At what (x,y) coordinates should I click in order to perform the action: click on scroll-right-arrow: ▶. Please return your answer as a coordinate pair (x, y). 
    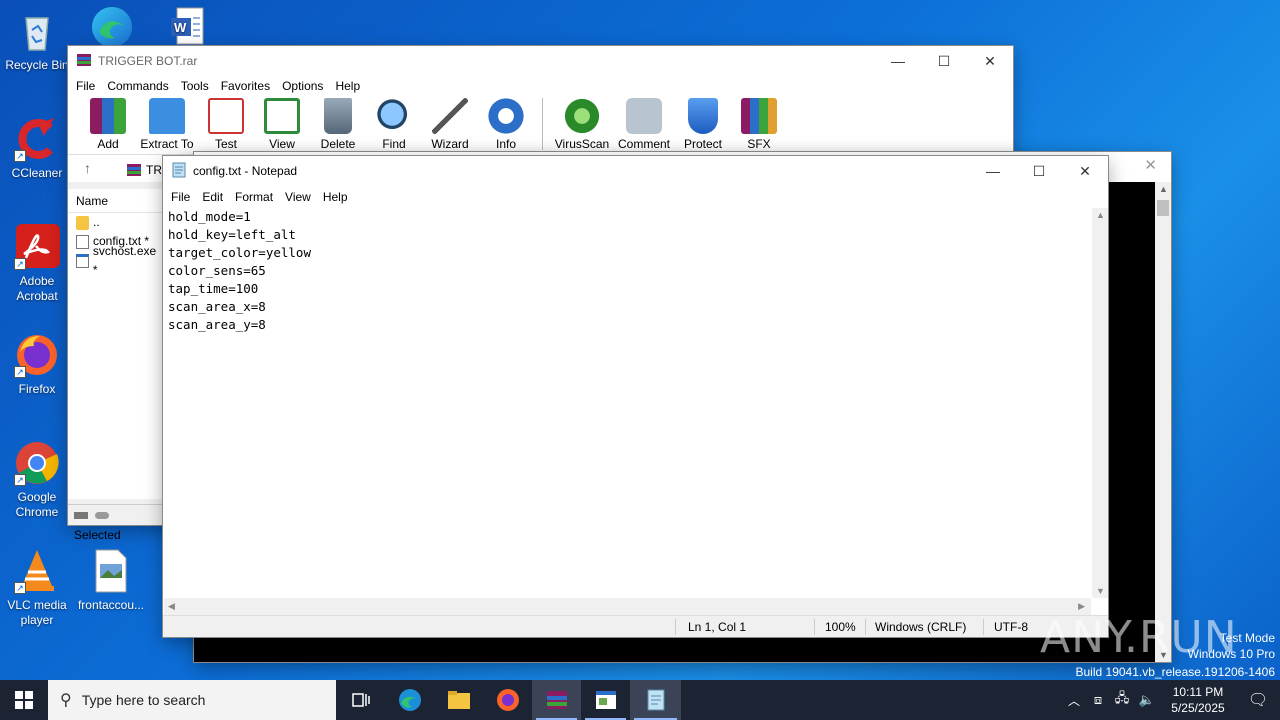
    Looking at the image, I should click on (1081, 606).